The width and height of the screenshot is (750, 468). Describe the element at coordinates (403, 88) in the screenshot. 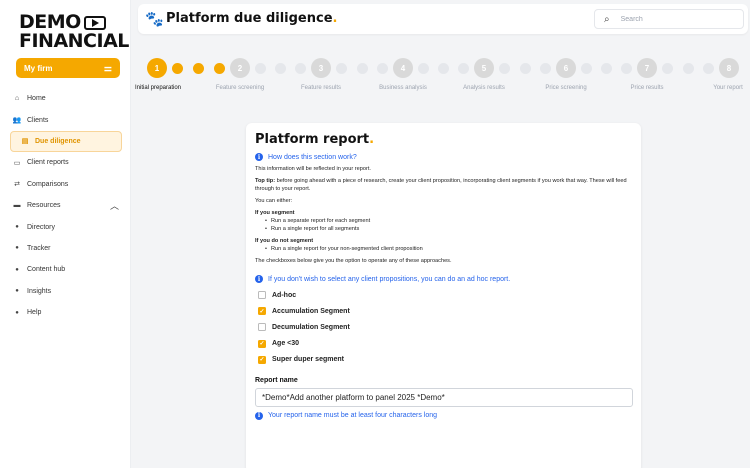

I see `step-label-4: Business analysis` at that location.